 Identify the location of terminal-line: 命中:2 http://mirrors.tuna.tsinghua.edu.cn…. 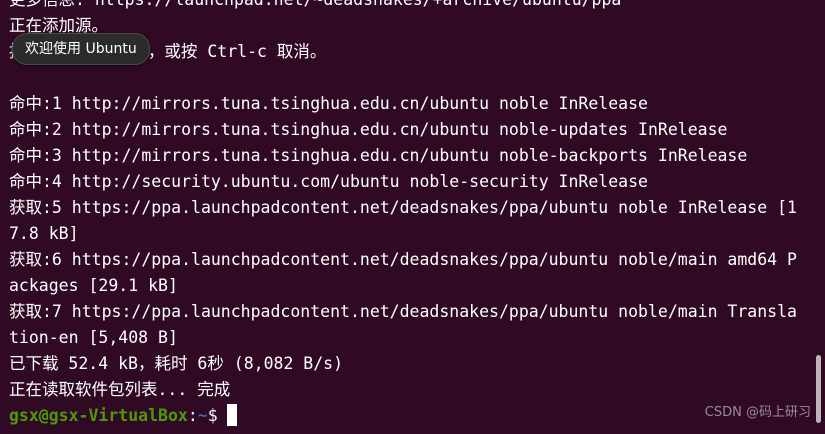
(368, 129).